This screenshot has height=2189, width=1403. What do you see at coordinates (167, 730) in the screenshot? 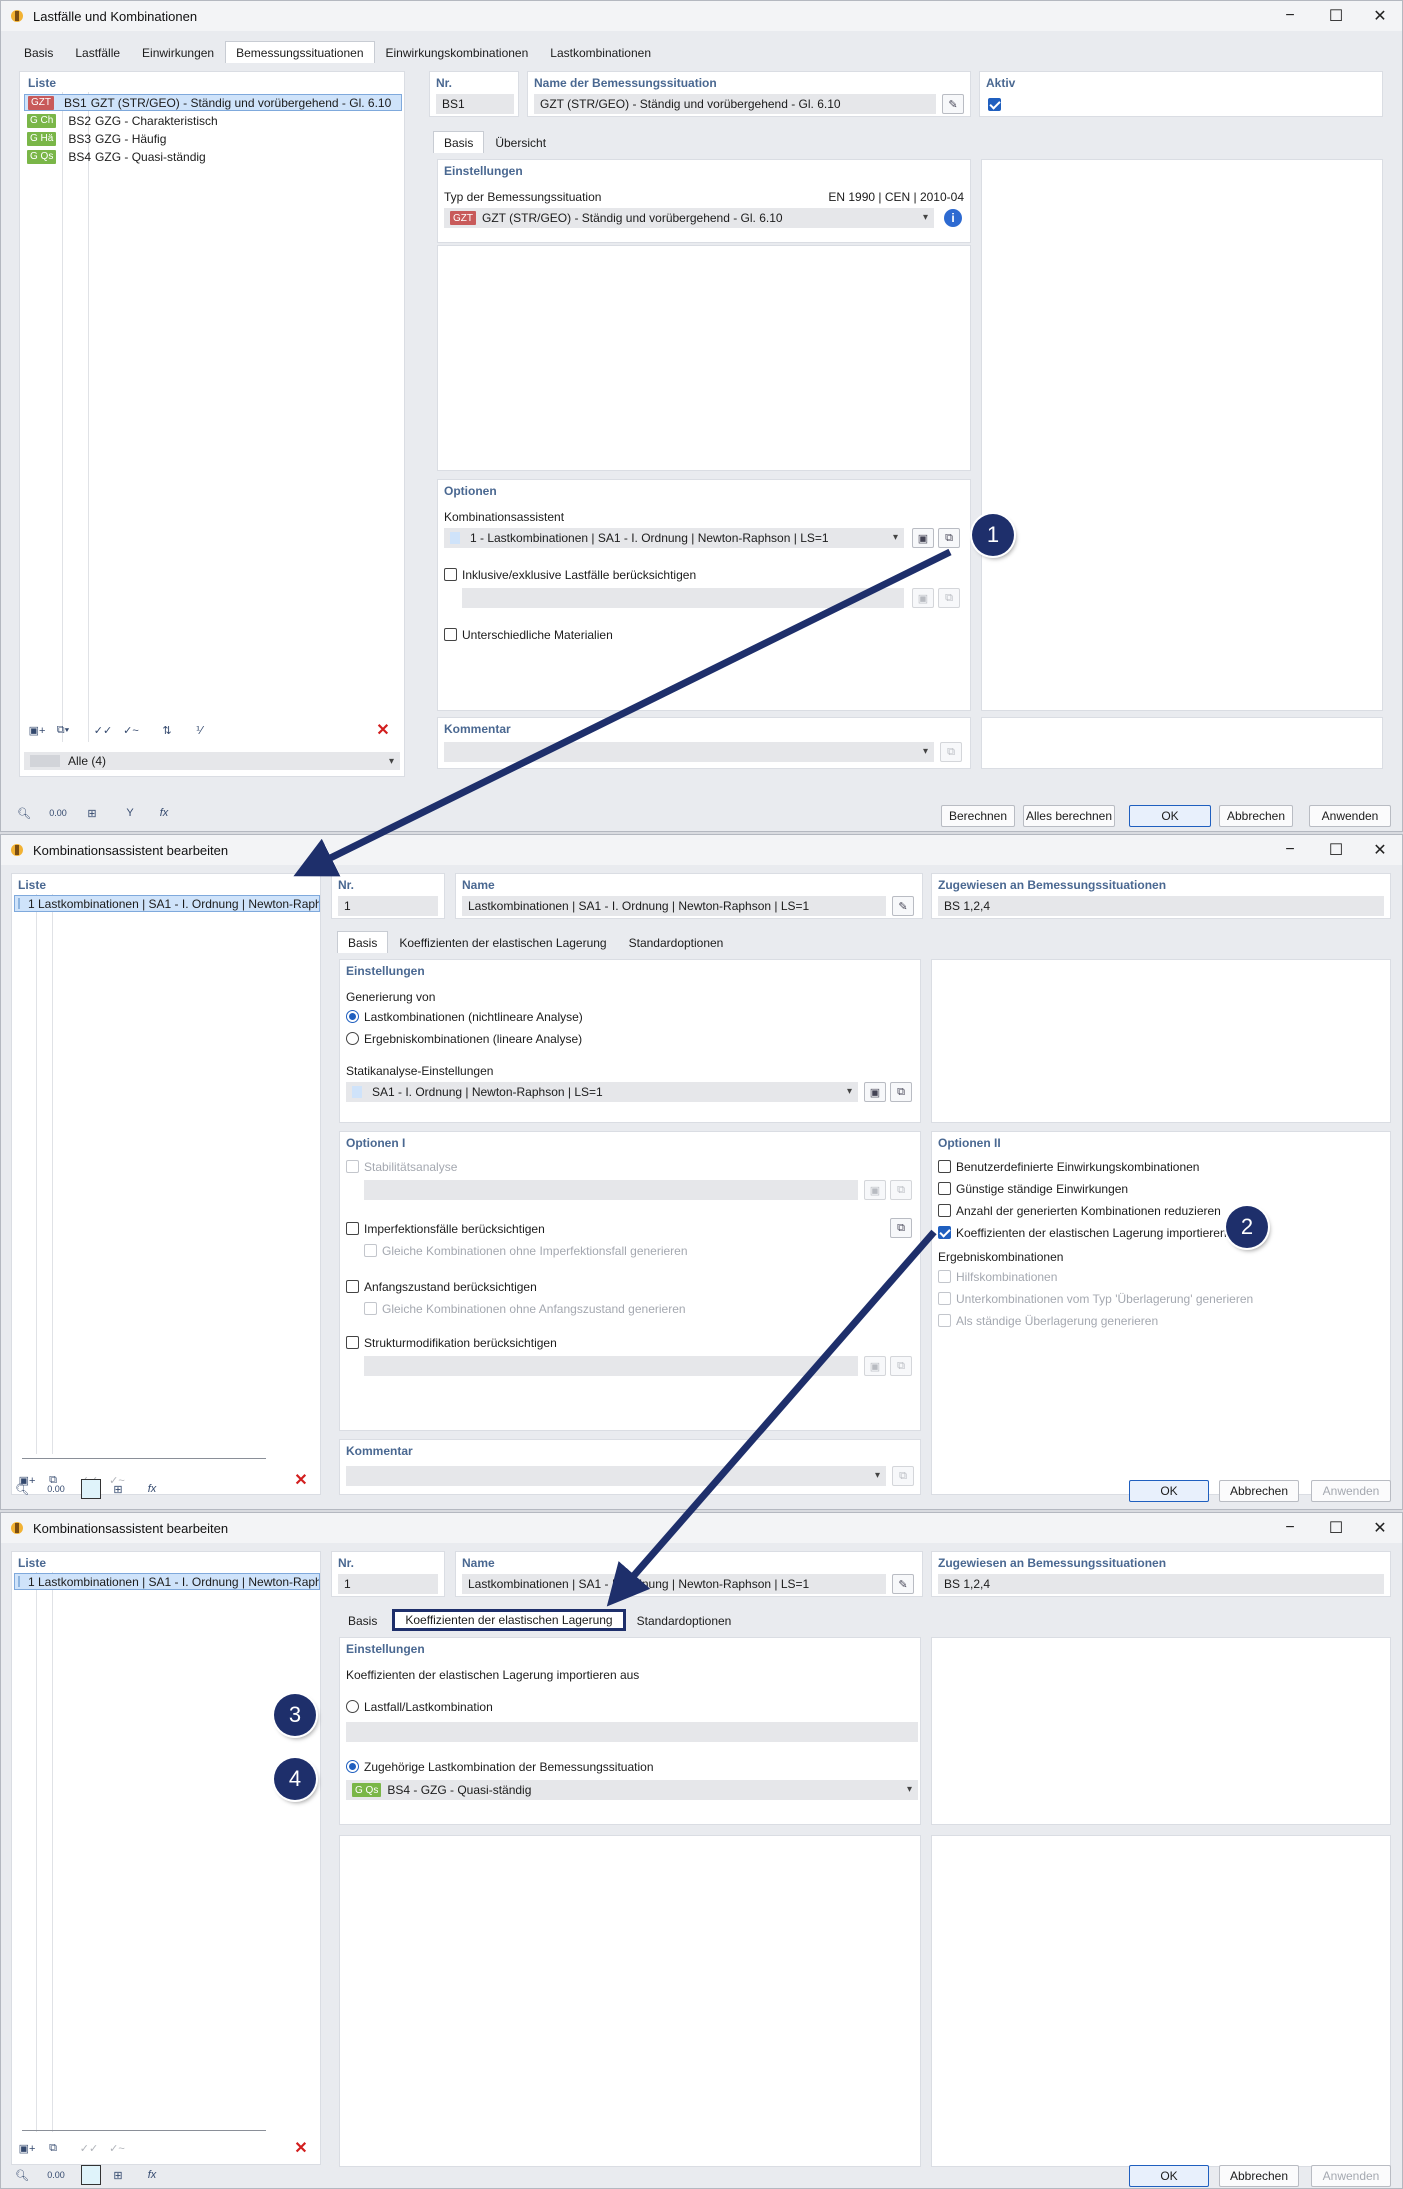
I see `renumber-icon: ⇅` at bounding box center [167, 730].